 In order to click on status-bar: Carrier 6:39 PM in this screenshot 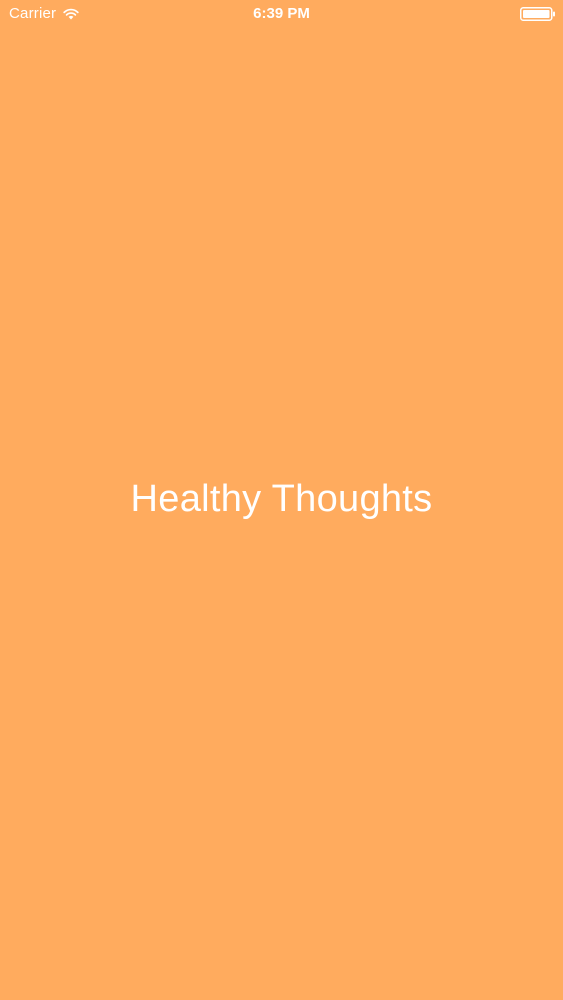, I will do `click(281, 15)`.